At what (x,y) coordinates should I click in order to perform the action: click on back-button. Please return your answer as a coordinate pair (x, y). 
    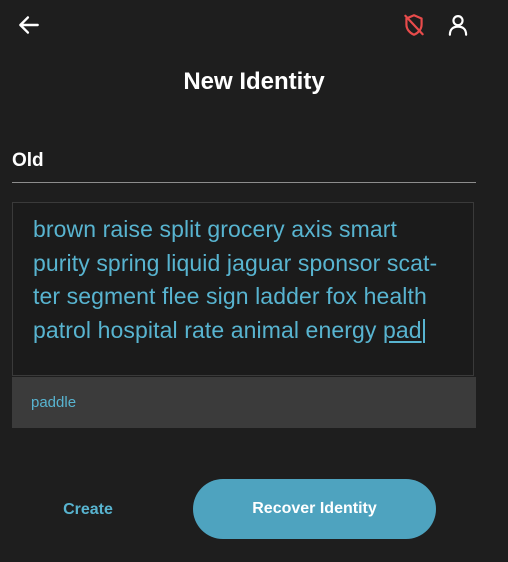
    Looking at the image, I should click on (29, 25).